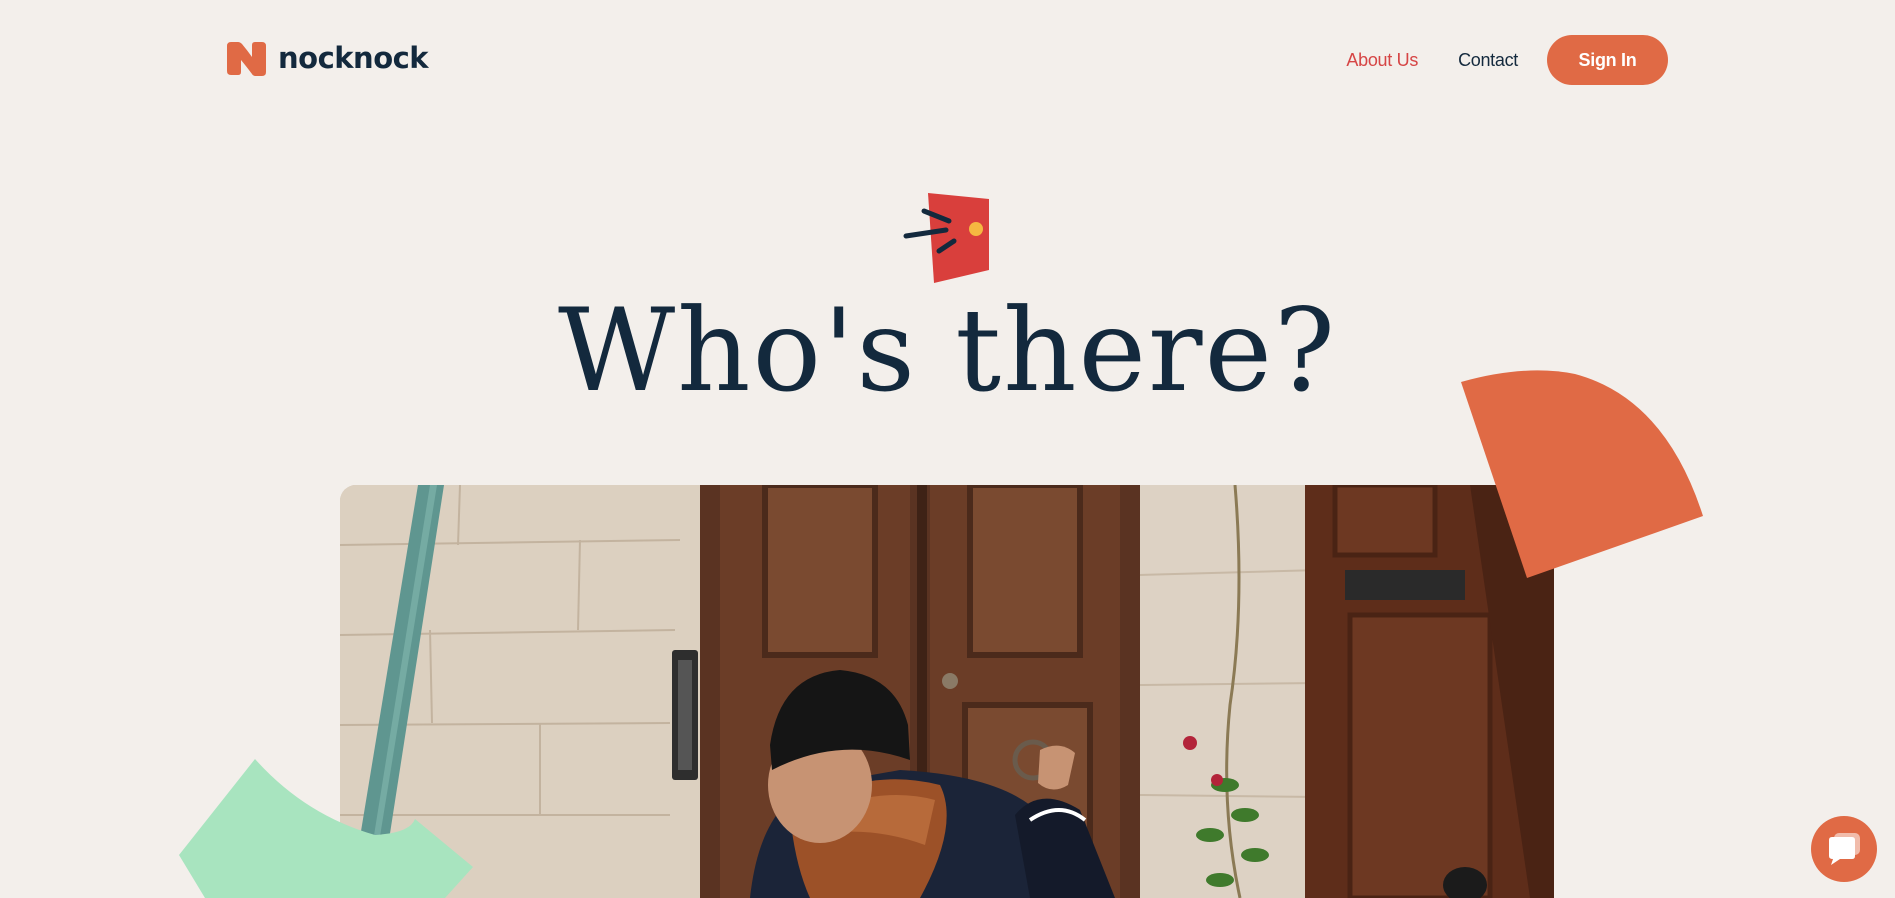 The height and width of the screenshot is (898, 1895). Describe the element at coordinates (1607, 60) in the screenshot. I see `sign-in-button: Sign In` at that location.